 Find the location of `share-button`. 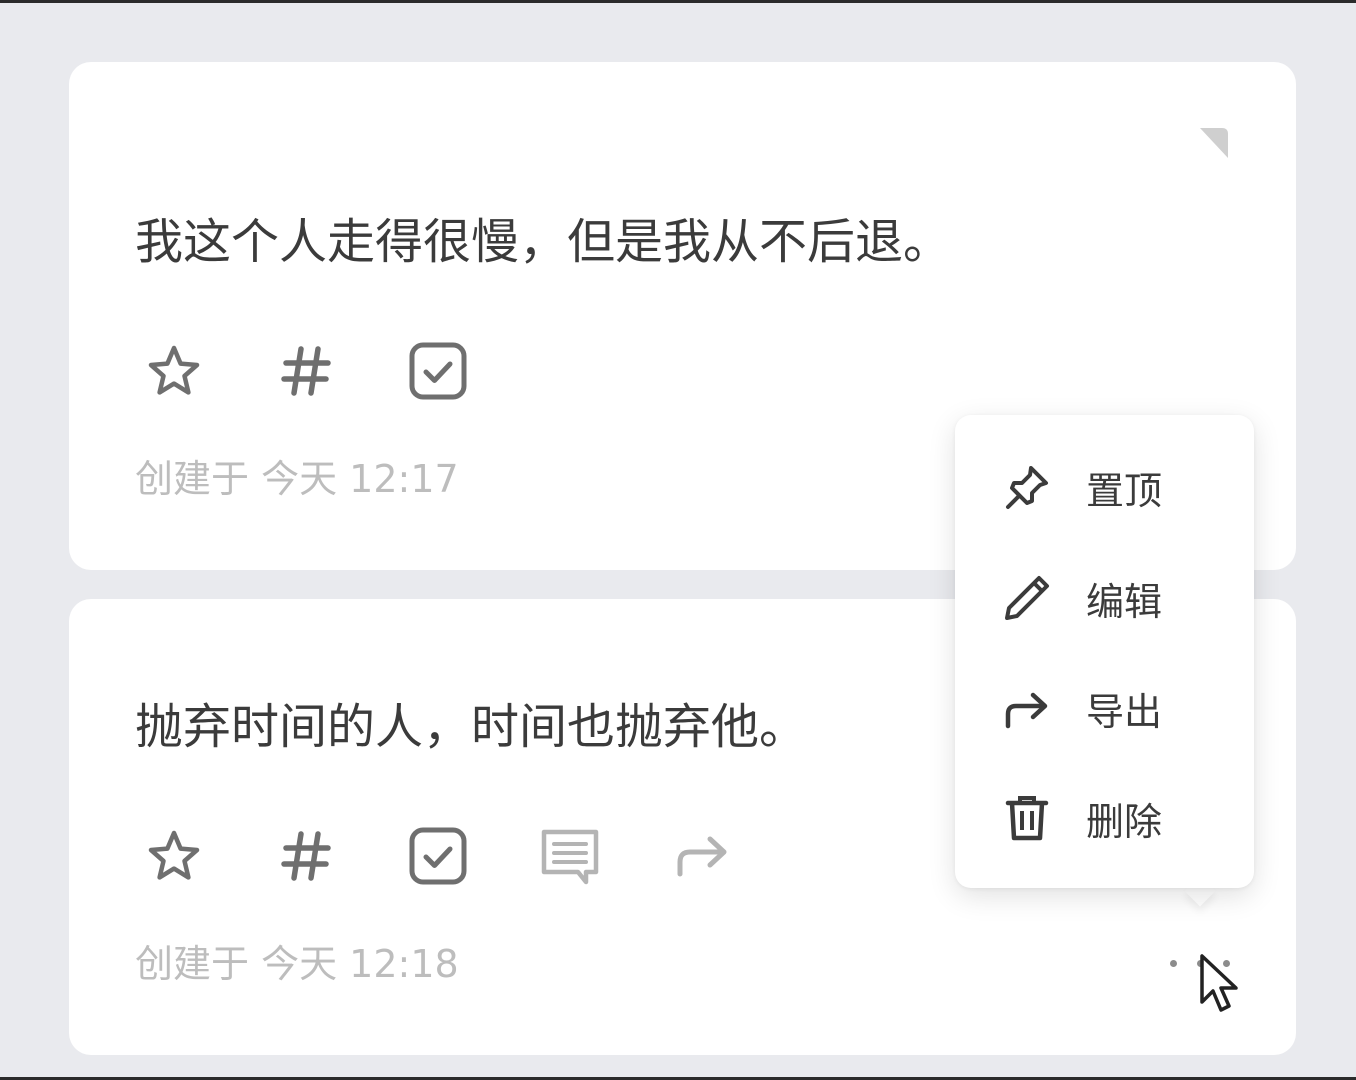

share-button is located at coordinates (702, 856).